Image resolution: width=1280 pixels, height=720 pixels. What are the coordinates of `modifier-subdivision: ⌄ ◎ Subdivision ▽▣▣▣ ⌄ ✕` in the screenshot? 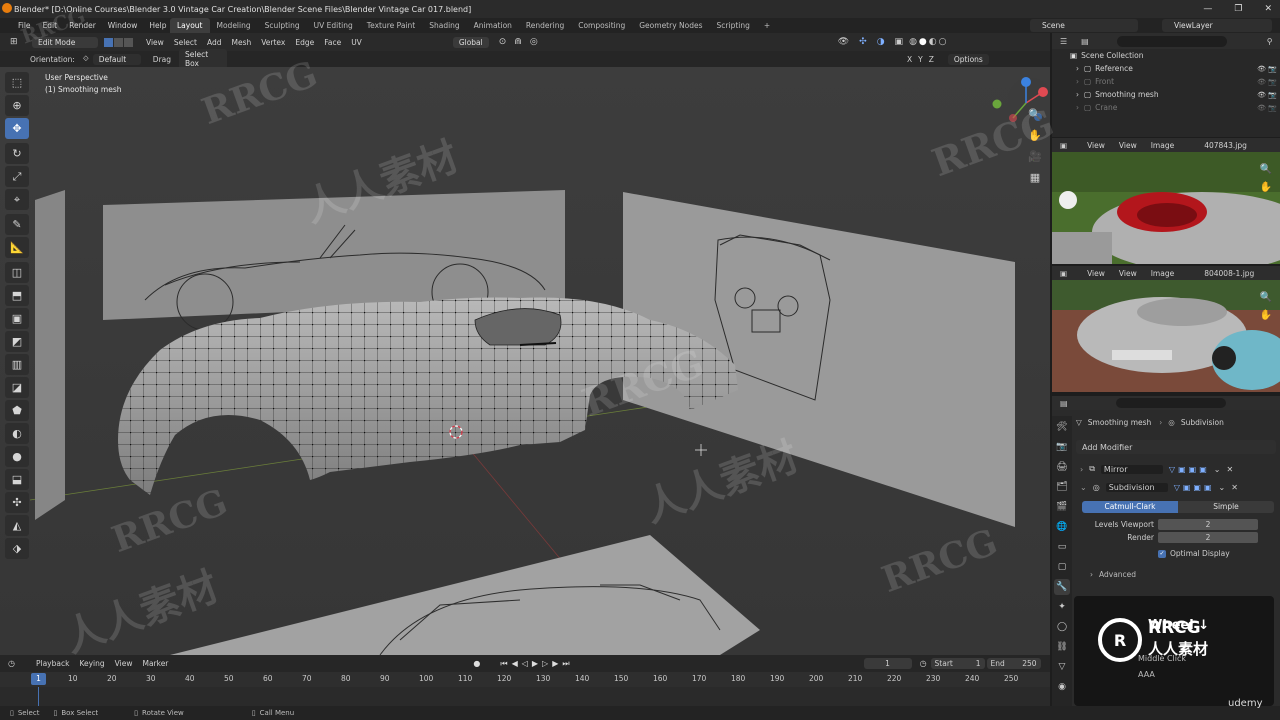 It's located at (1176, 487).